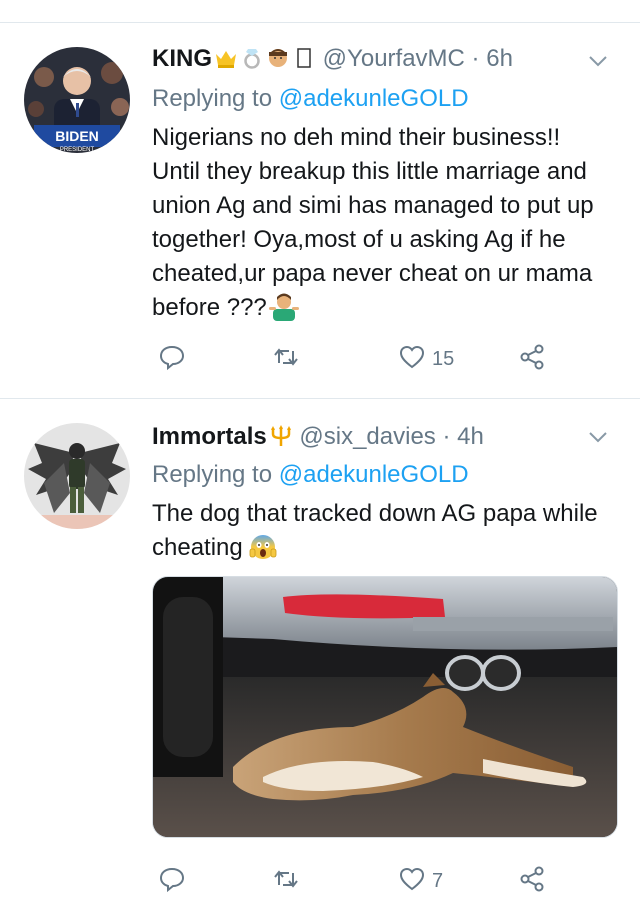 The image size is (640, 908). I want to click on tweet-text-line-last: before ???, so click(387, 308).